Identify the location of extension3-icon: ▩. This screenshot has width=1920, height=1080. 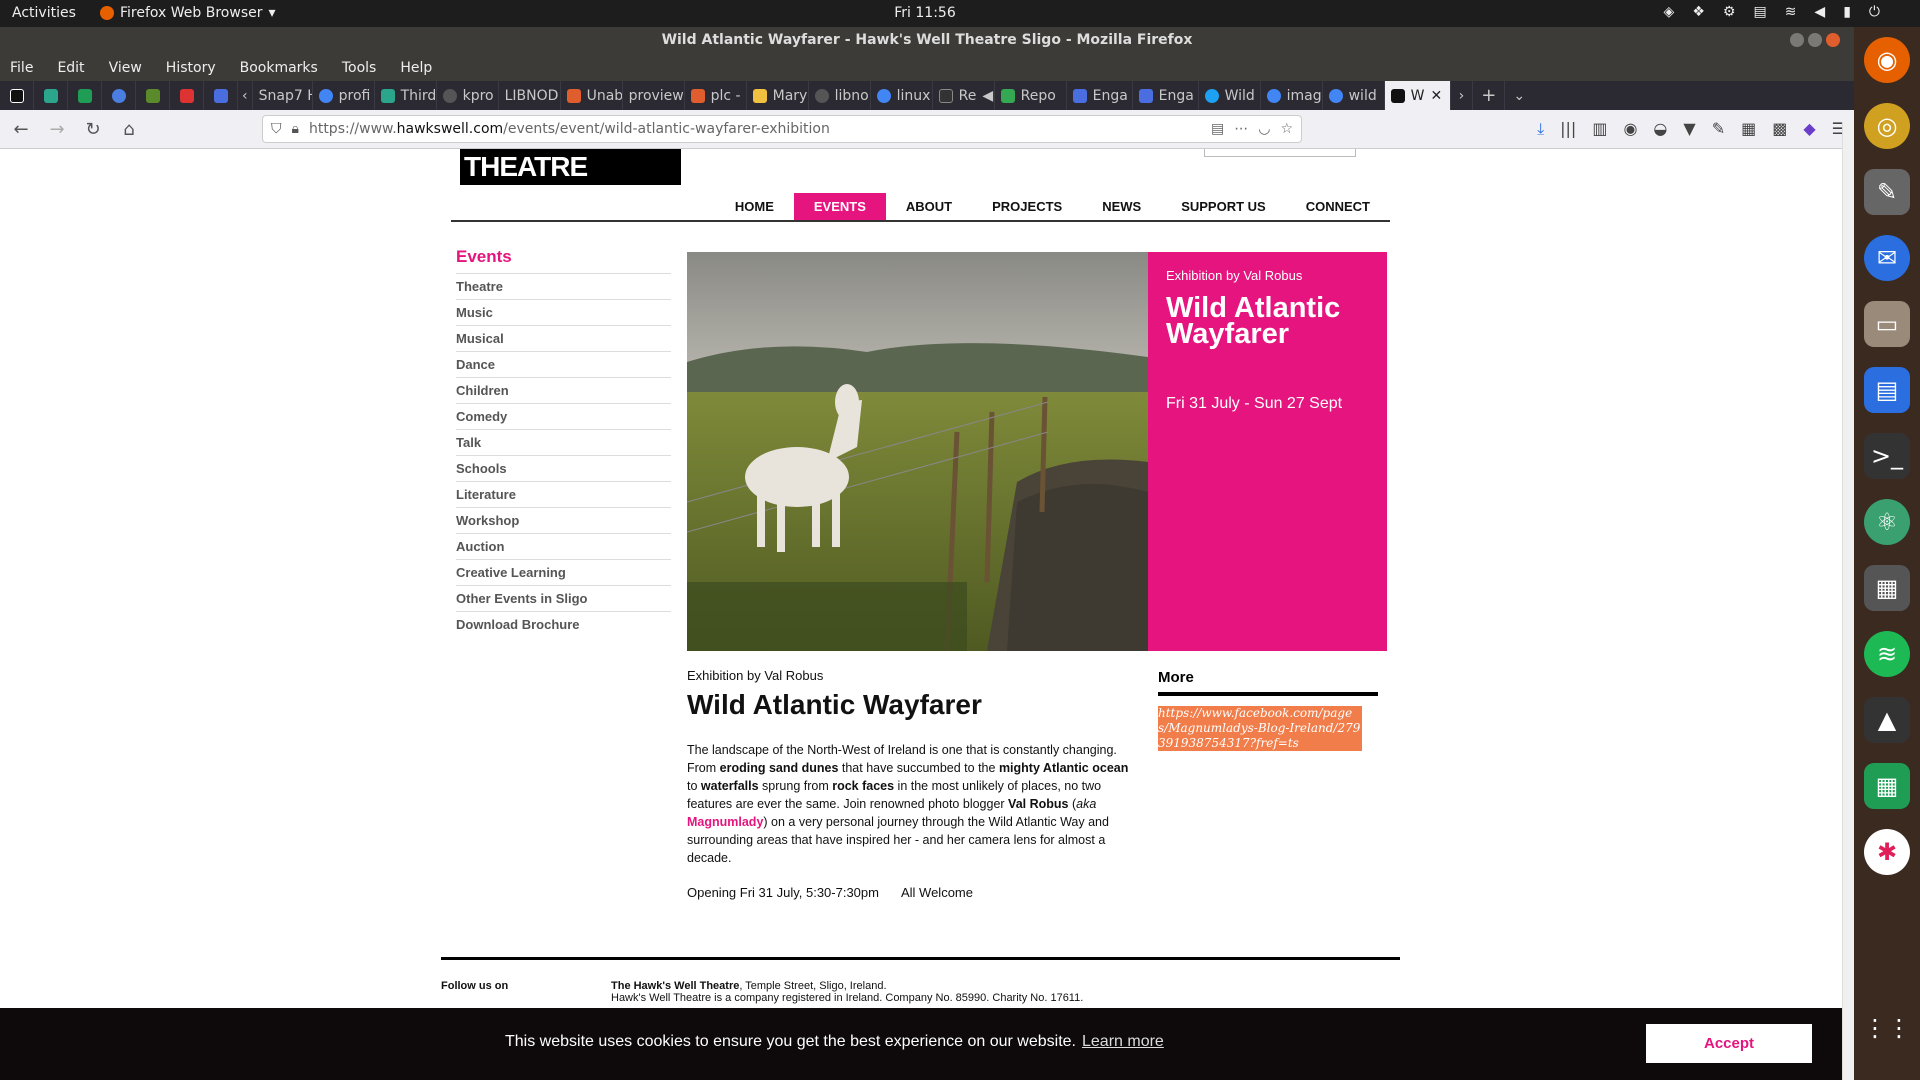
(1779, 129).